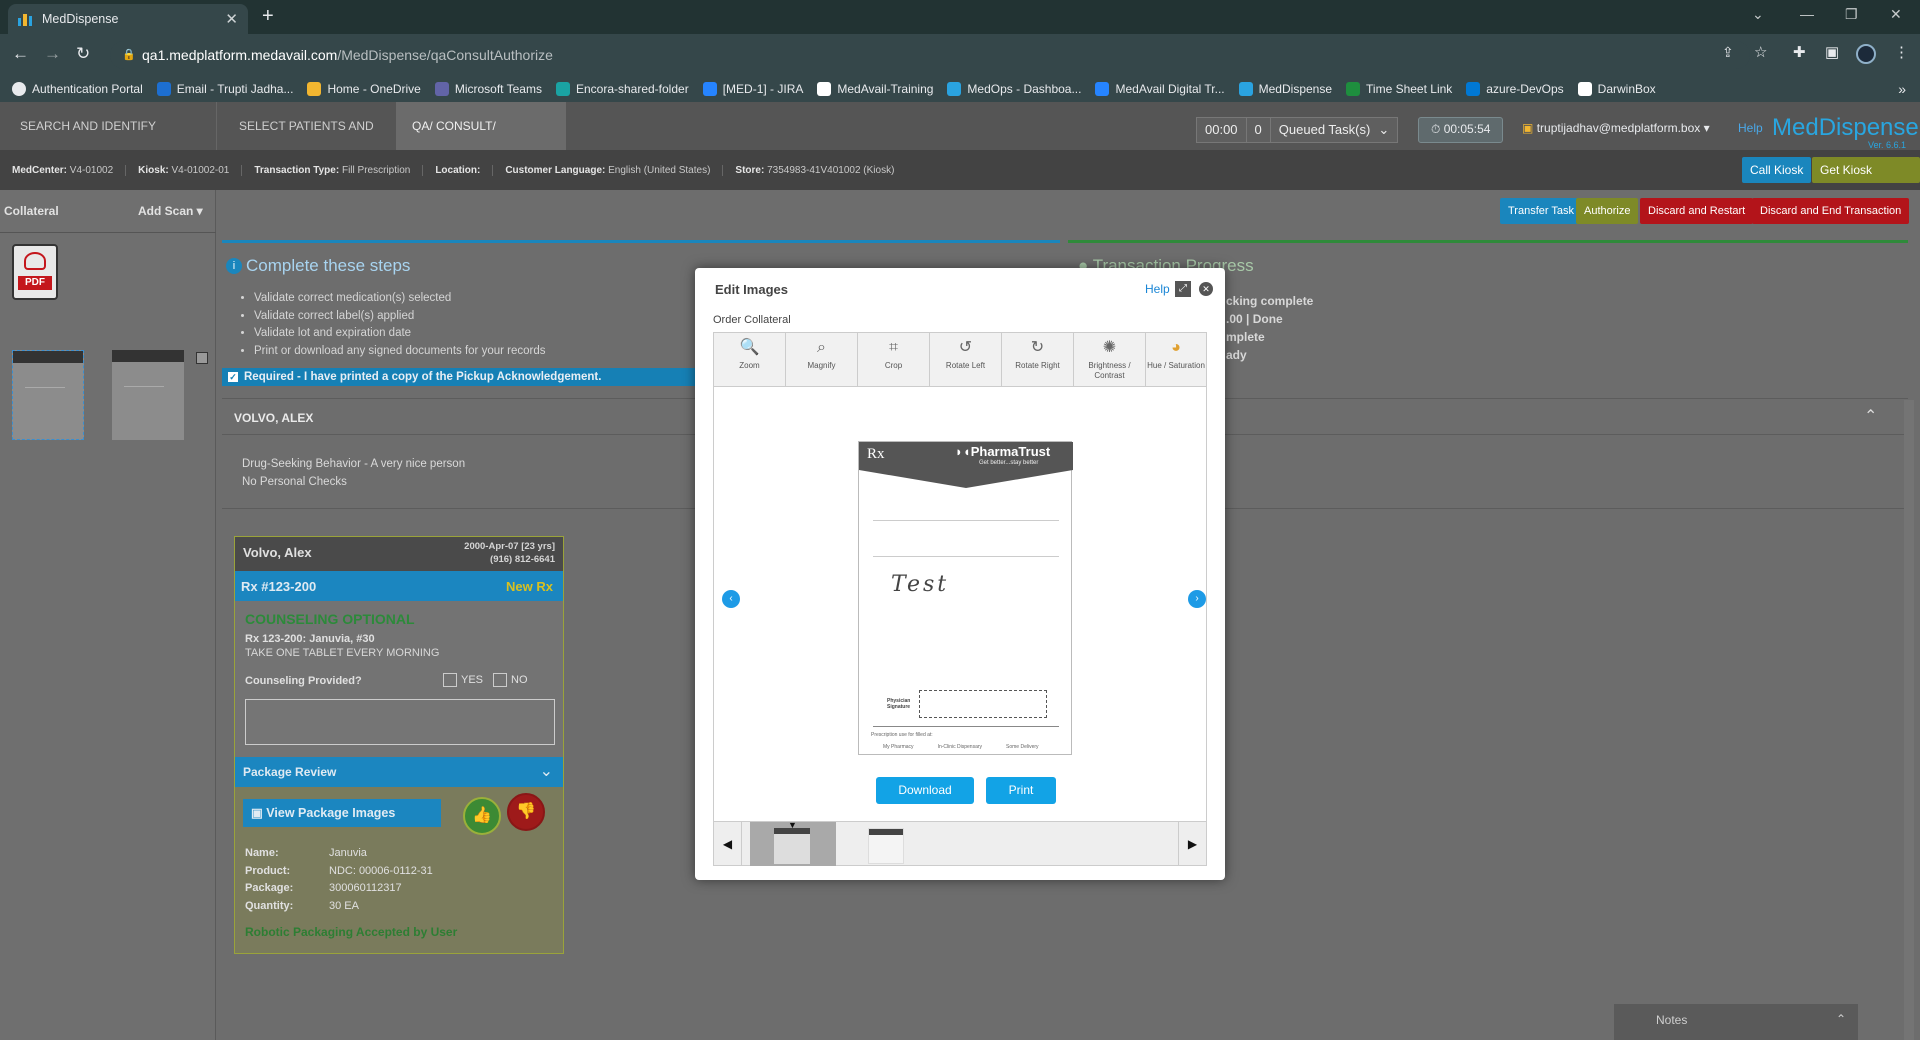 Image resolution: width=1920 pixels, height=1040 pixels. What do you see at coordinates (1866, 54) in the screenshot?
I see `profile-avatar` at bounding box center [1866, 54].